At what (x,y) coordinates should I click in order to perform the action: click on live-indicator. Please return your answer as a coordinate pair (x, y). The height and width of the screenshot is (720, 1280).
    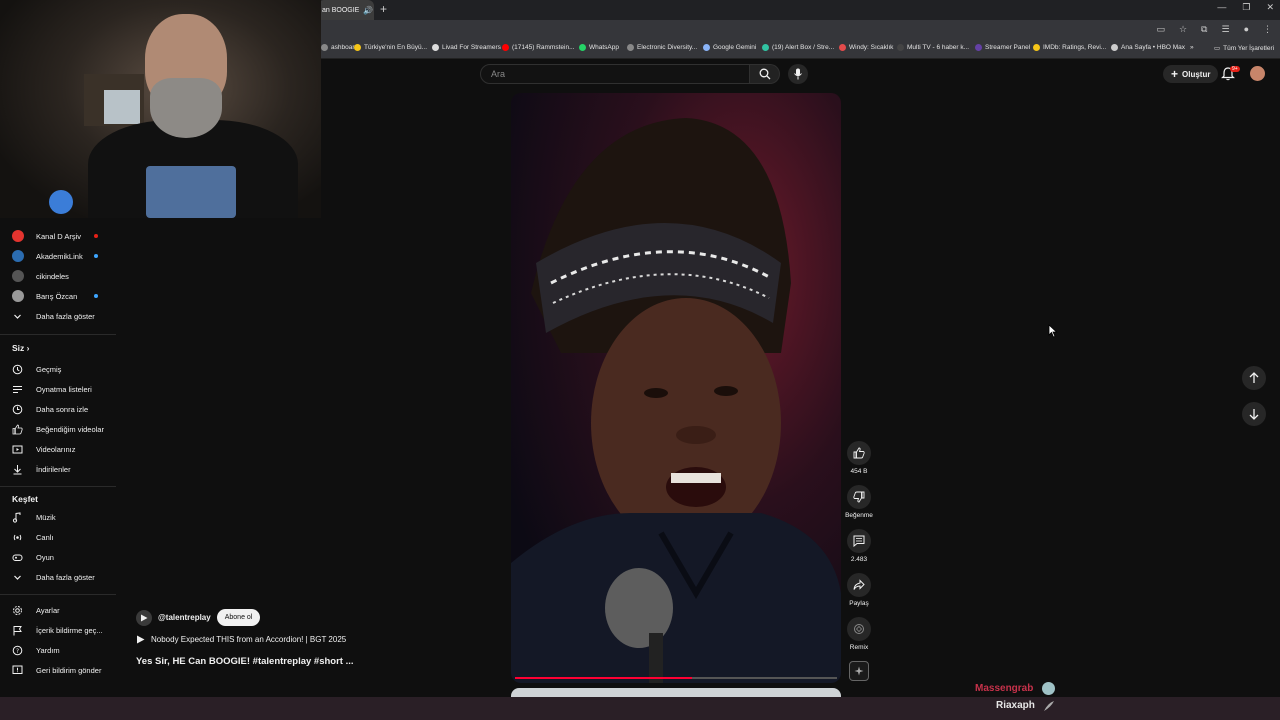
    Looking at the image, I should click on (96, 236).